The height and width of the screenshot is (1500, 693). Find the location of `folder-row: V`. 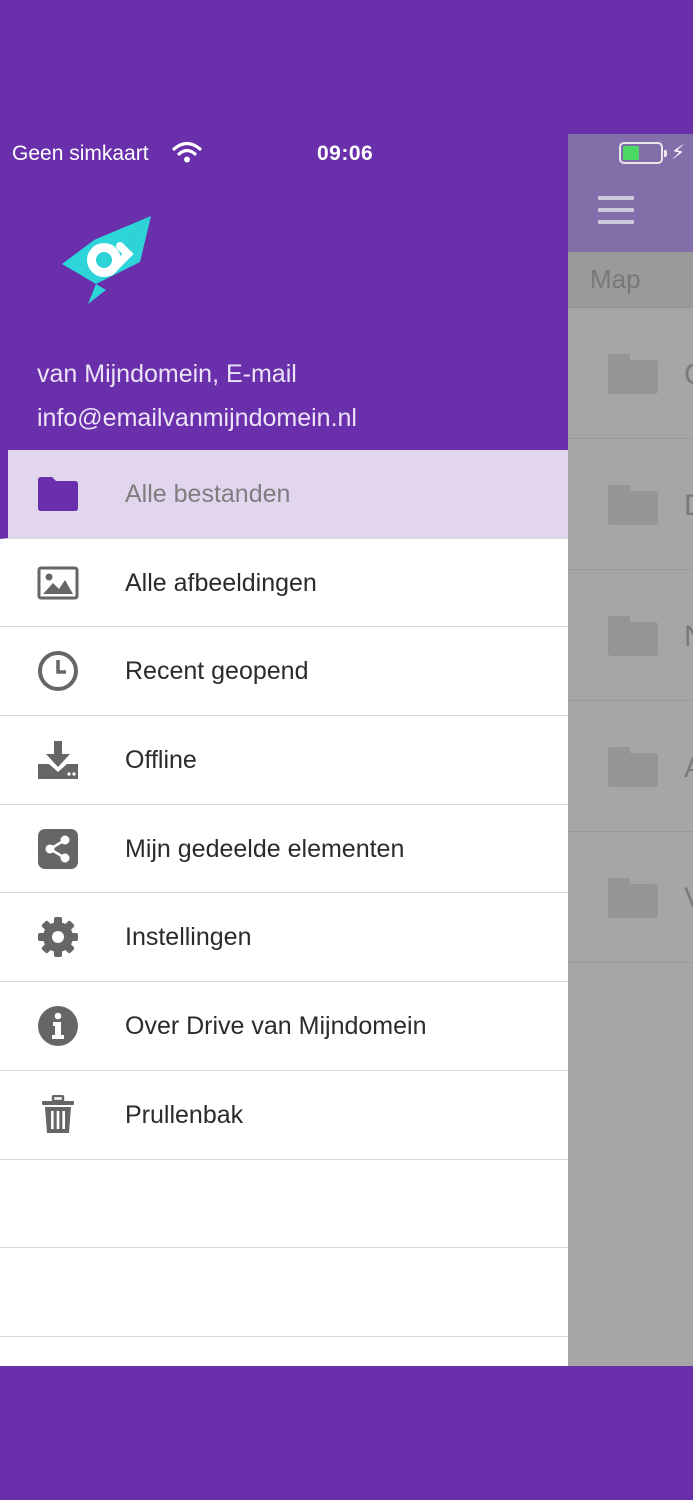

folder-row: V is located at coordinates (630, 897).